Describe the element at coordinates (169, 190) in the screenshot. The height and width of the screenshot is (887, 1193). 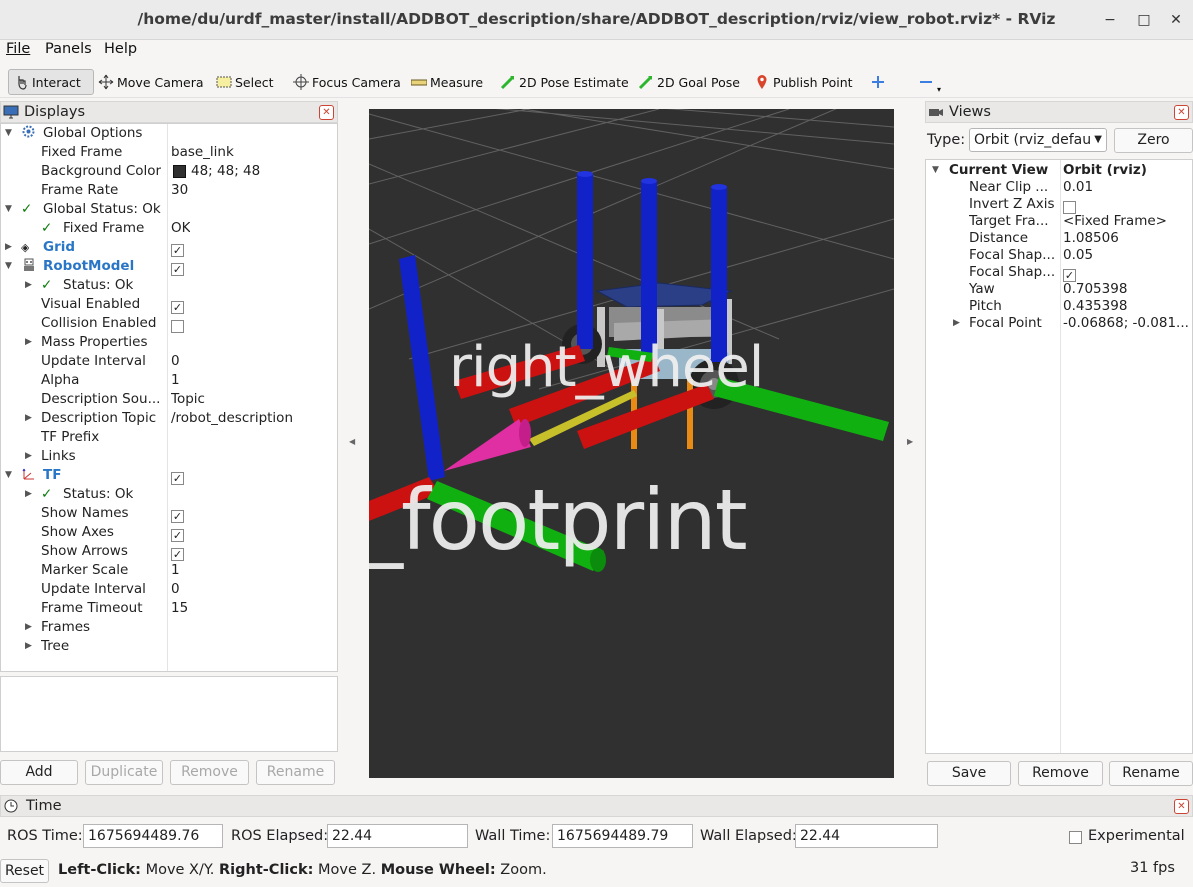
I see `display-row: Frame Rate 30` at that location.